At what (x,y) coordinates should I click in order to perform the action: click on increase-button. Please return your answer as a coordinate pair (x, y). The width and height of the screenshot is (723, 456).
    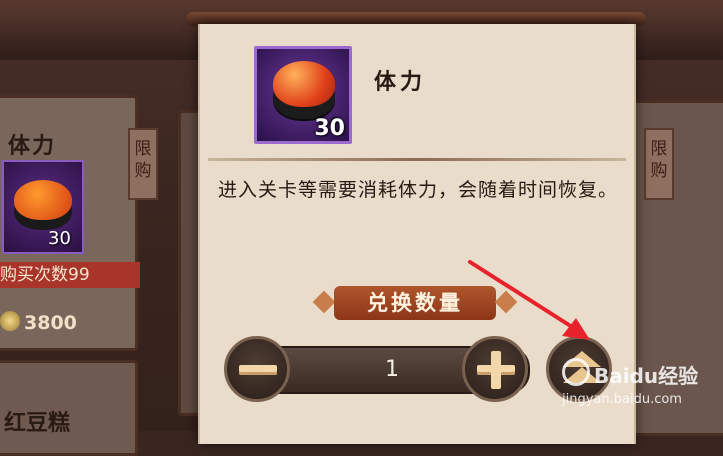
    Looking at the image, I should click on (495, 369).